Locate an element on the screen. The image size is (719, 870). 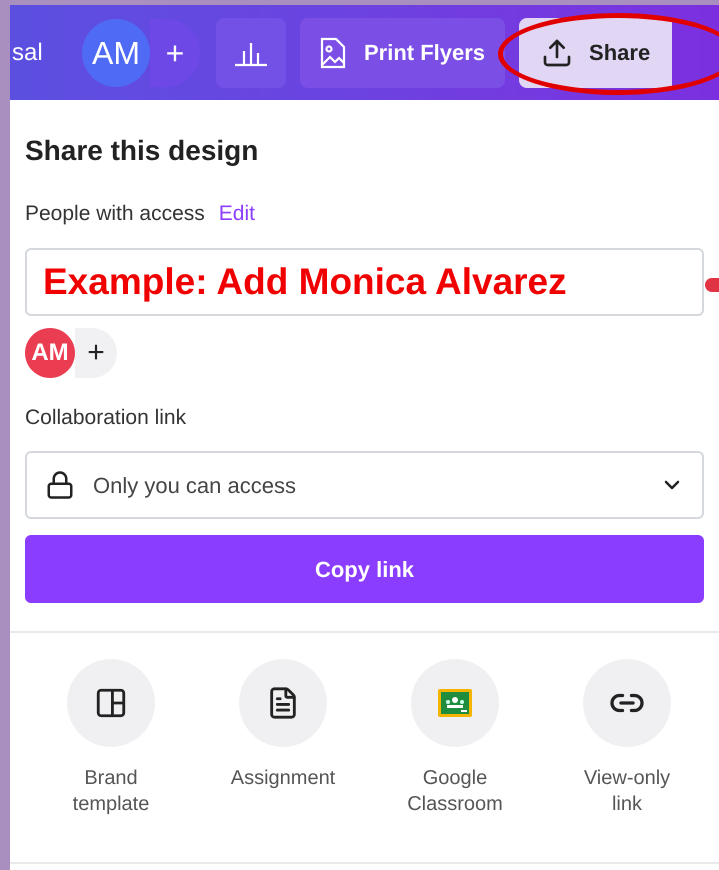
share-option: Brand template is located at coordinates (111, 738).